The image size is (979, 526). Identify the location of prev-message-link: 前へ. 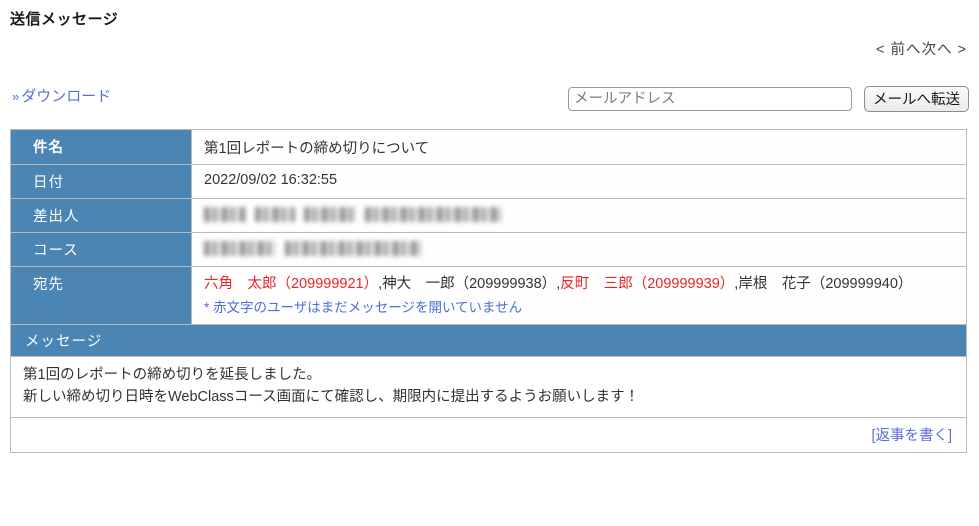
(906, 50).